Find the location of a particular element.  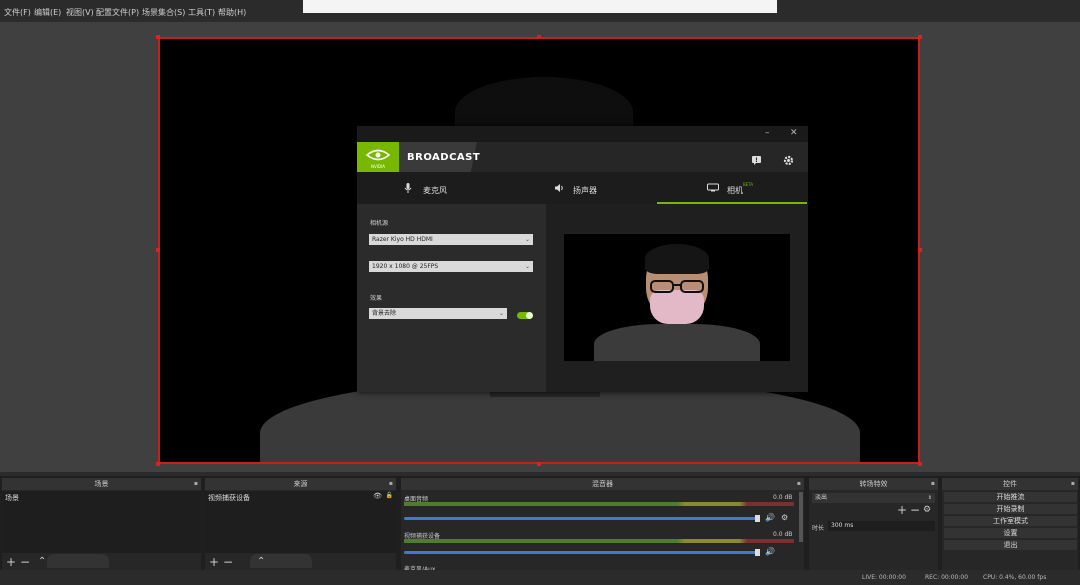

sources-dock: 来源 ▪ 视频捕获设备 👁 🔓 + − ⌃ is located at coordinates (300, 524).